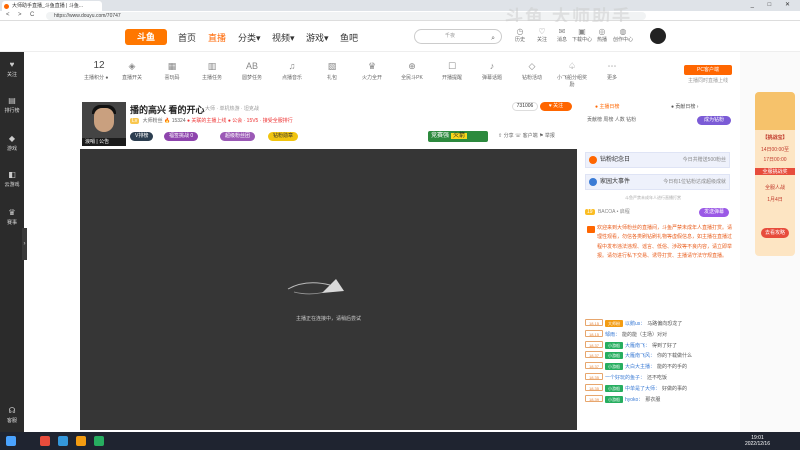  I want to click on user-avatar, so click(658, 36).